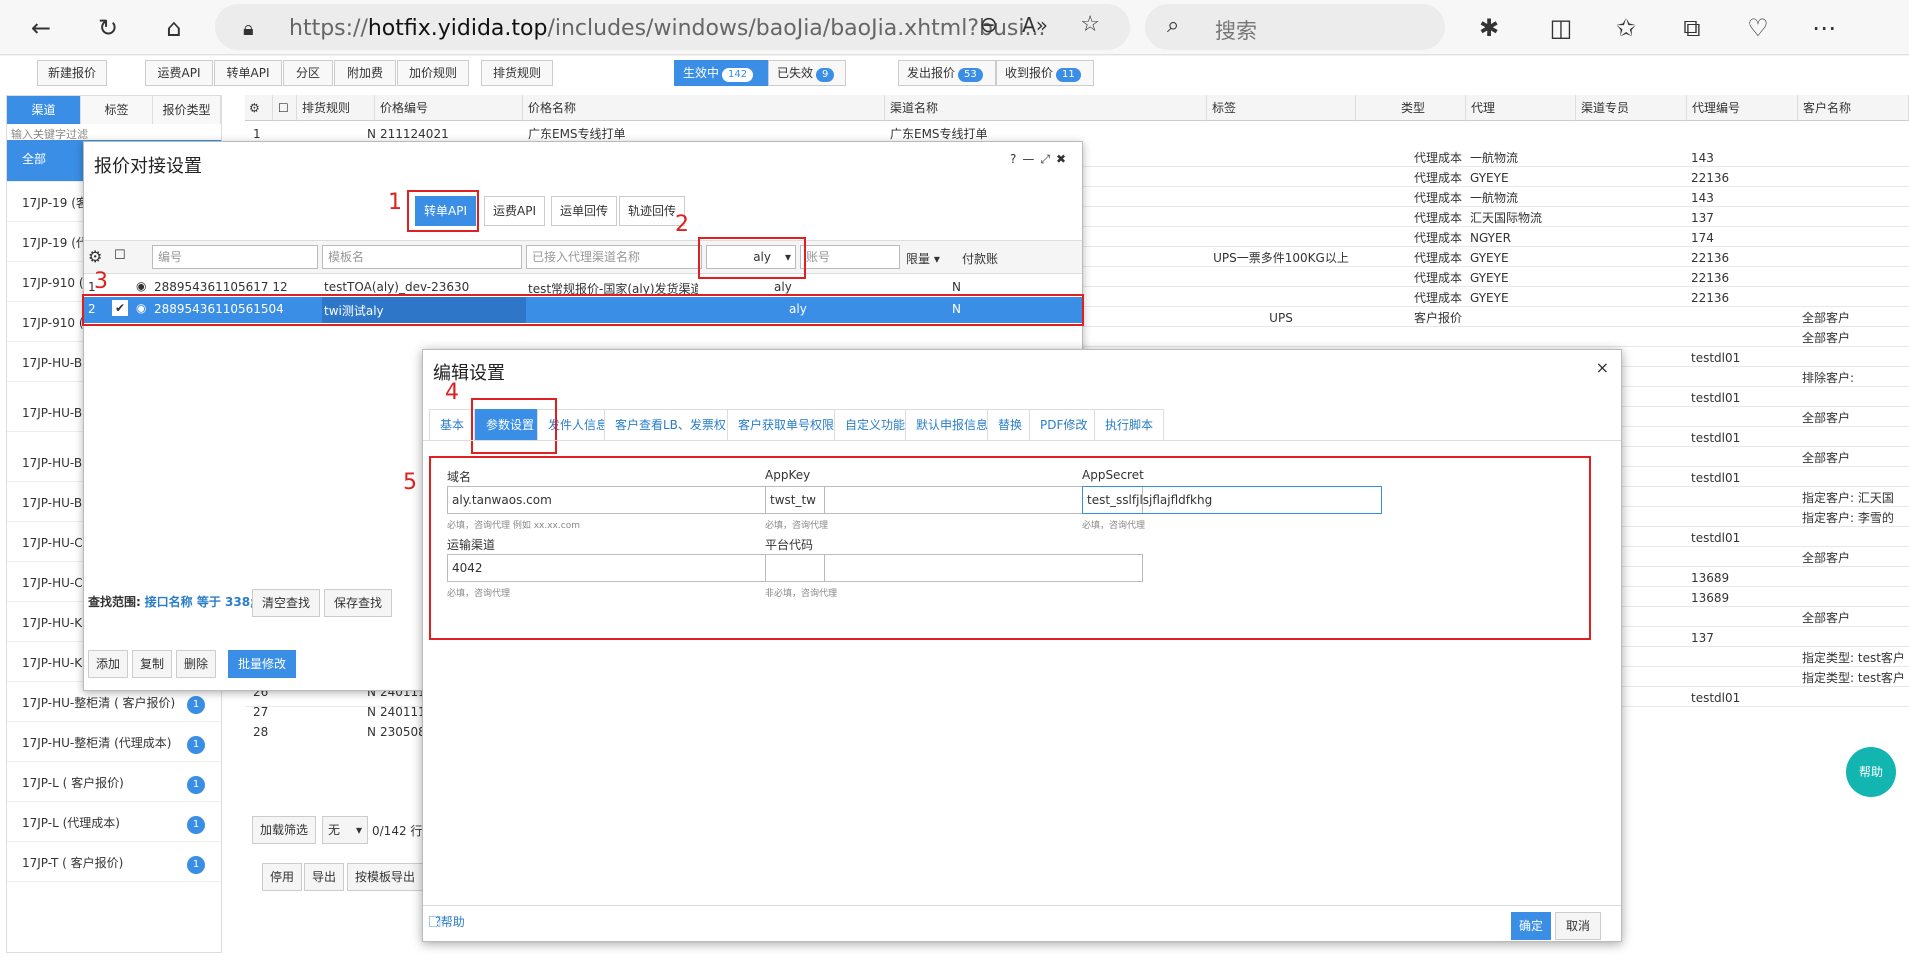  What do you see at coordinates (1010, 425) in the screenshot?
I see `tab-7: 替换` at bounding box center [1010, 425].